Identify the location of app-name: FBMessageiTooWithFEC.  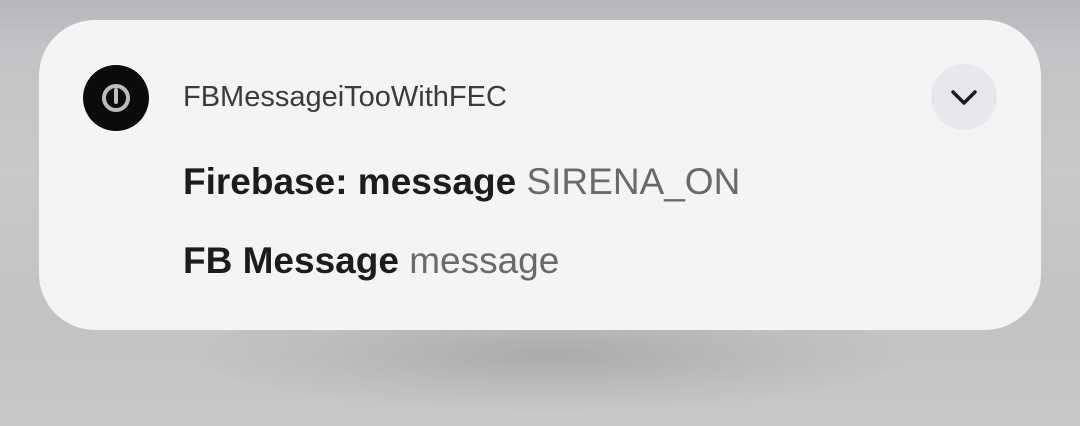
(345, 97).